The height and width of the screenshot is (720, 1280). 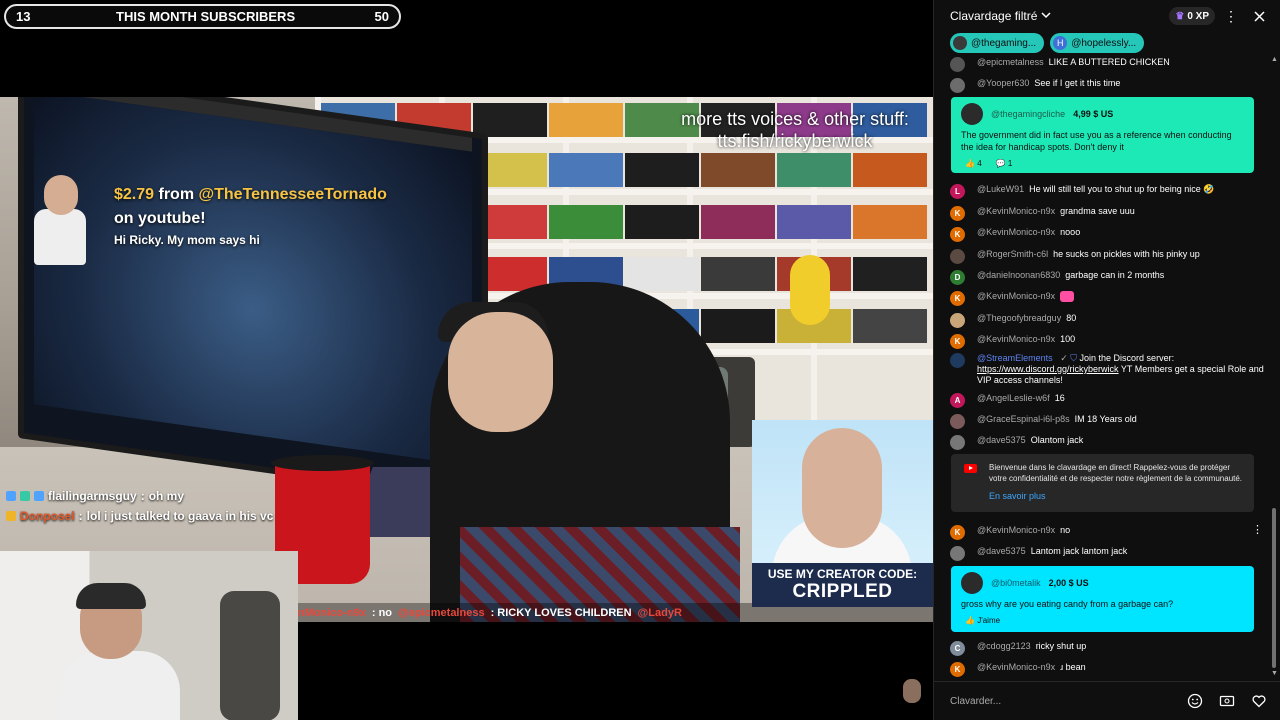 I want to click on chat-message: K @KevinMonico-n9x grandma save uuu, so click(x=1107, y=213).